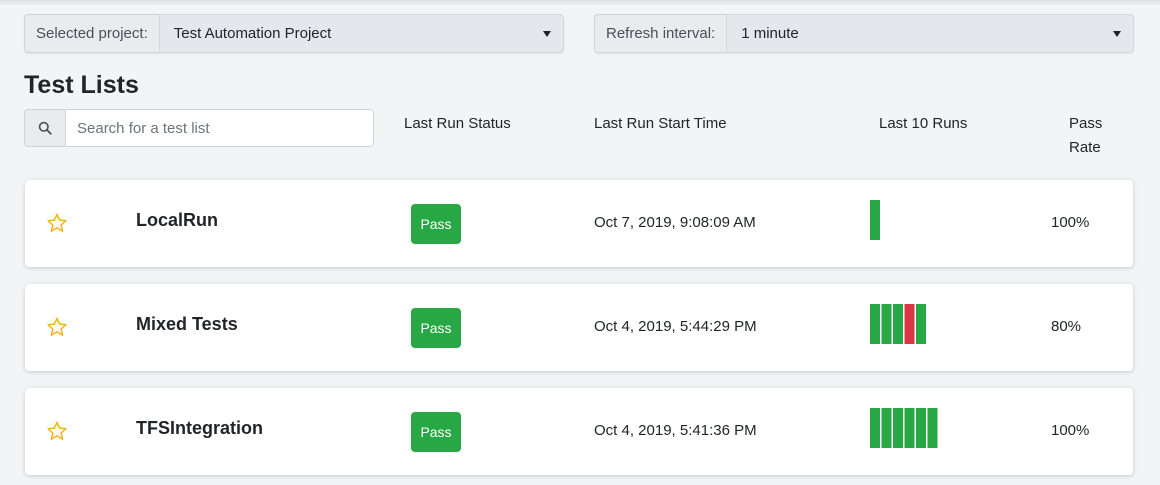  I want to click on refresh-interval-select: 1 minute, so click(930, 33).